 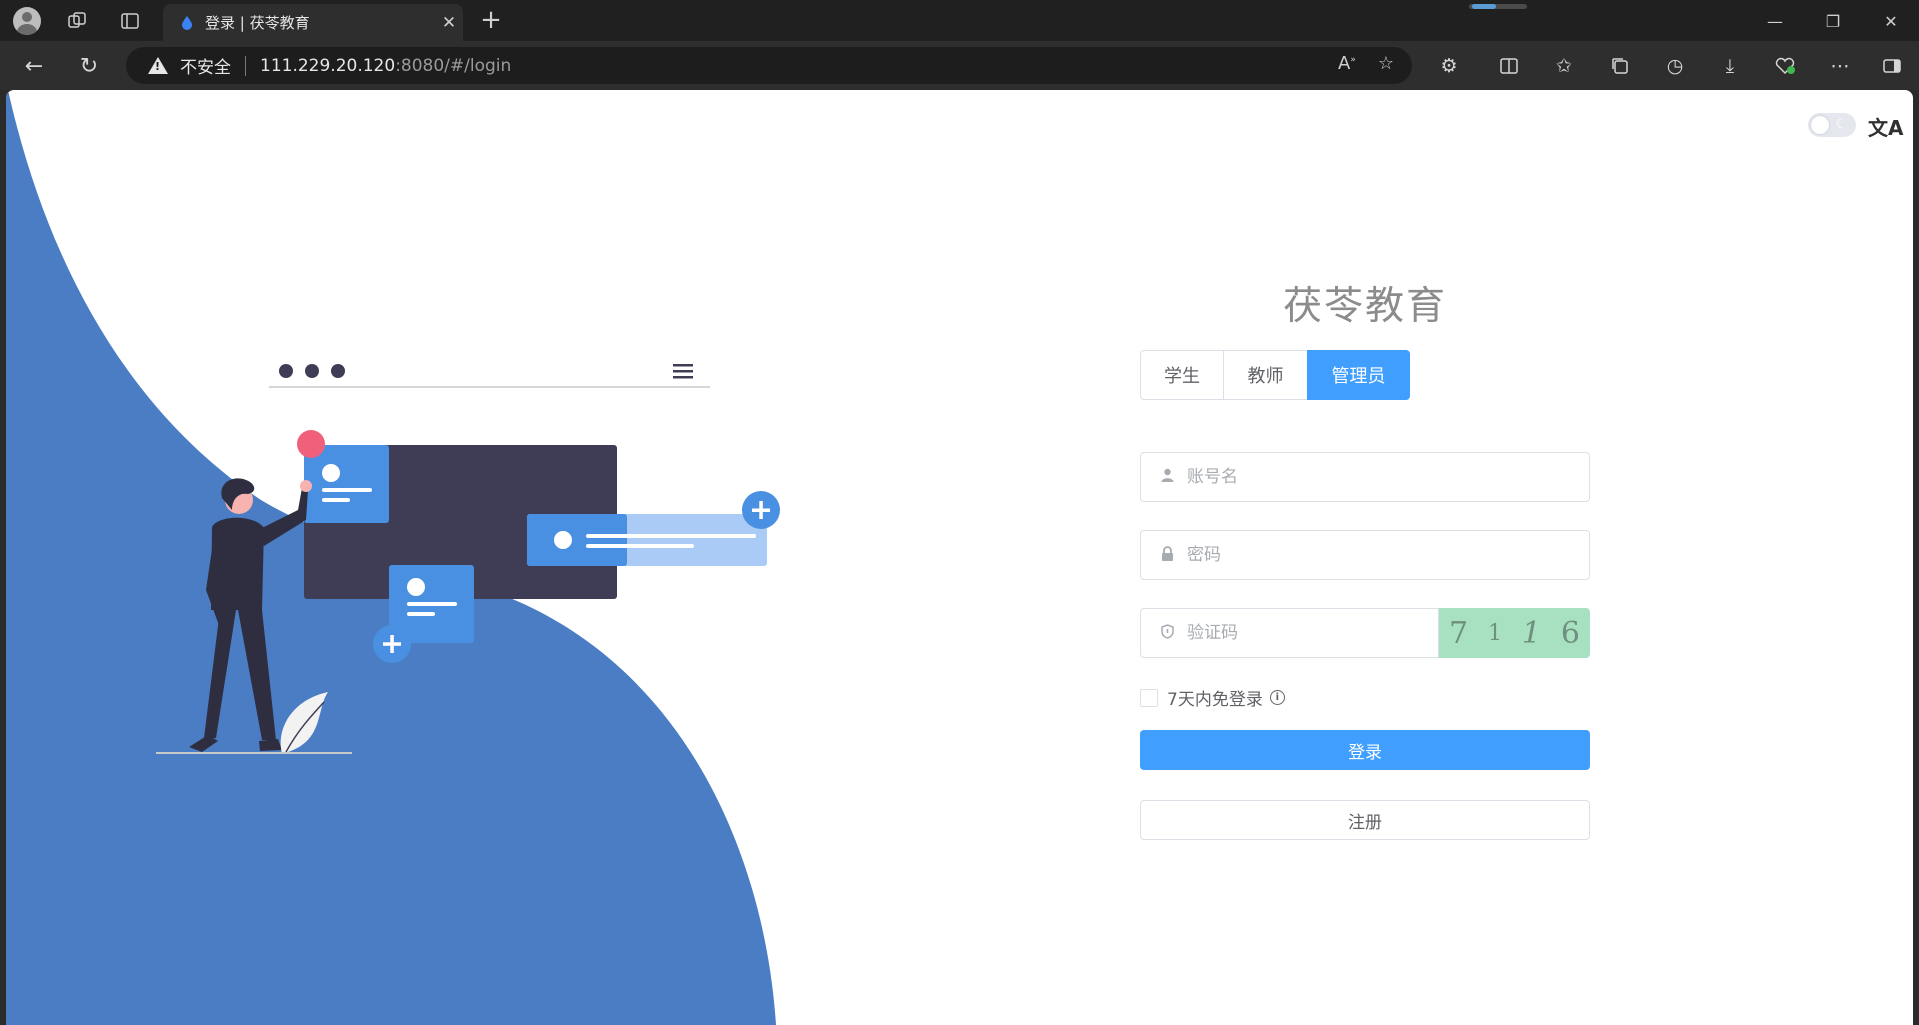 I want to click on lock-icon, so click(x=1167, y=555).